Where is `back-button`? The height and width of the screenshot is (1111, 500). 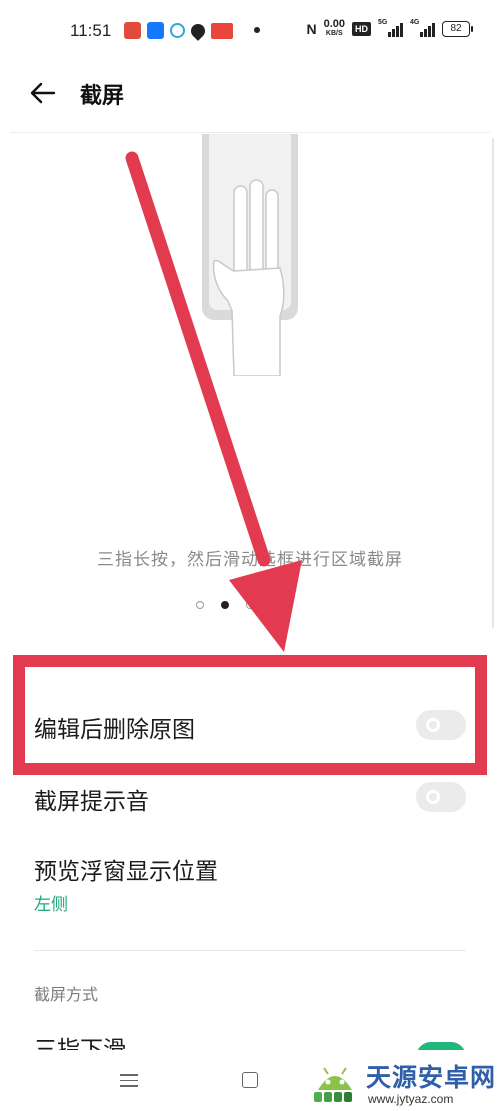 back-button is located at coordinates (43, 93).